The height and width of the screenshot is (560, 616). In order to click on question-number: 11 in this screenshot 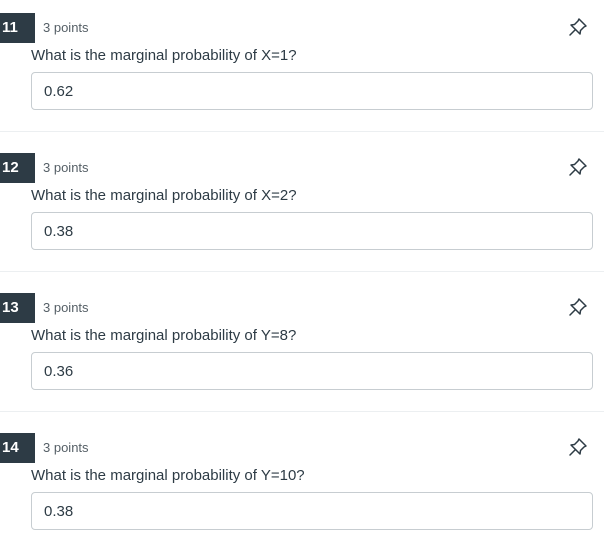, I will do `click(17, 28)`.